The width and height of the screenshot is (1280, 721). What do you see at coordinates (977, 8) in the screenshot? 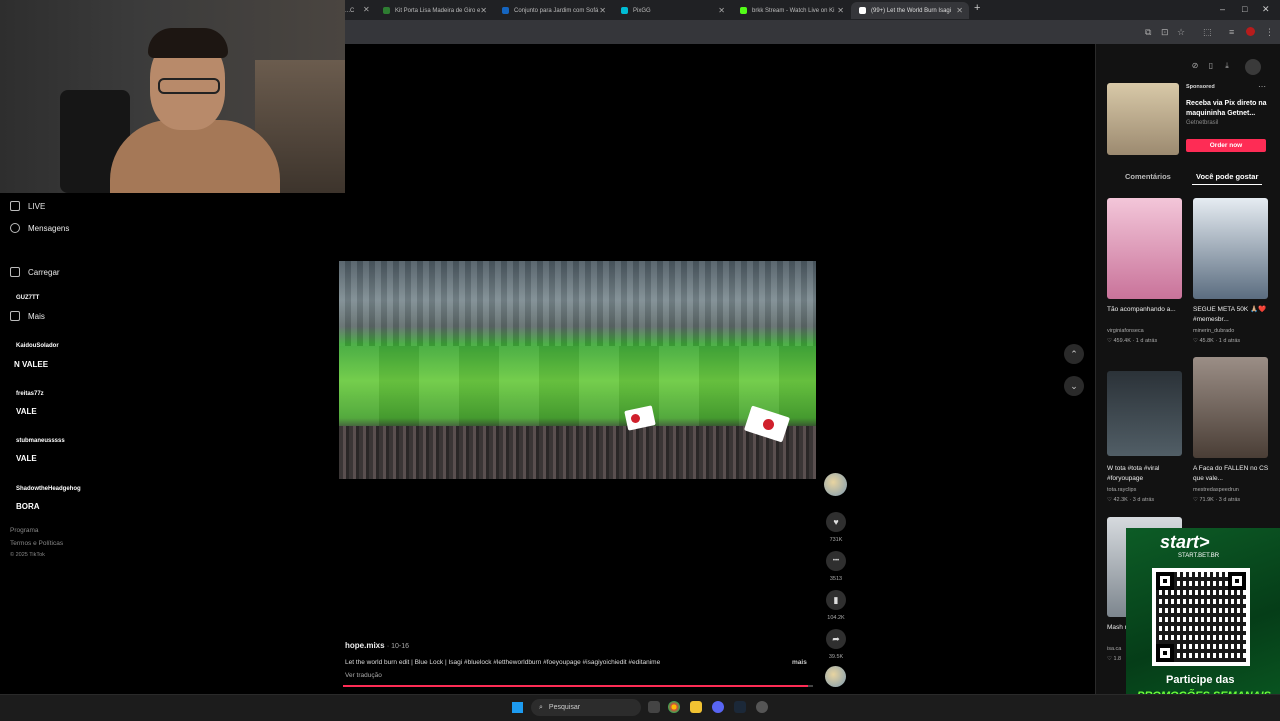
I see `new-tab-button: +` at bounding box center [977, 8].